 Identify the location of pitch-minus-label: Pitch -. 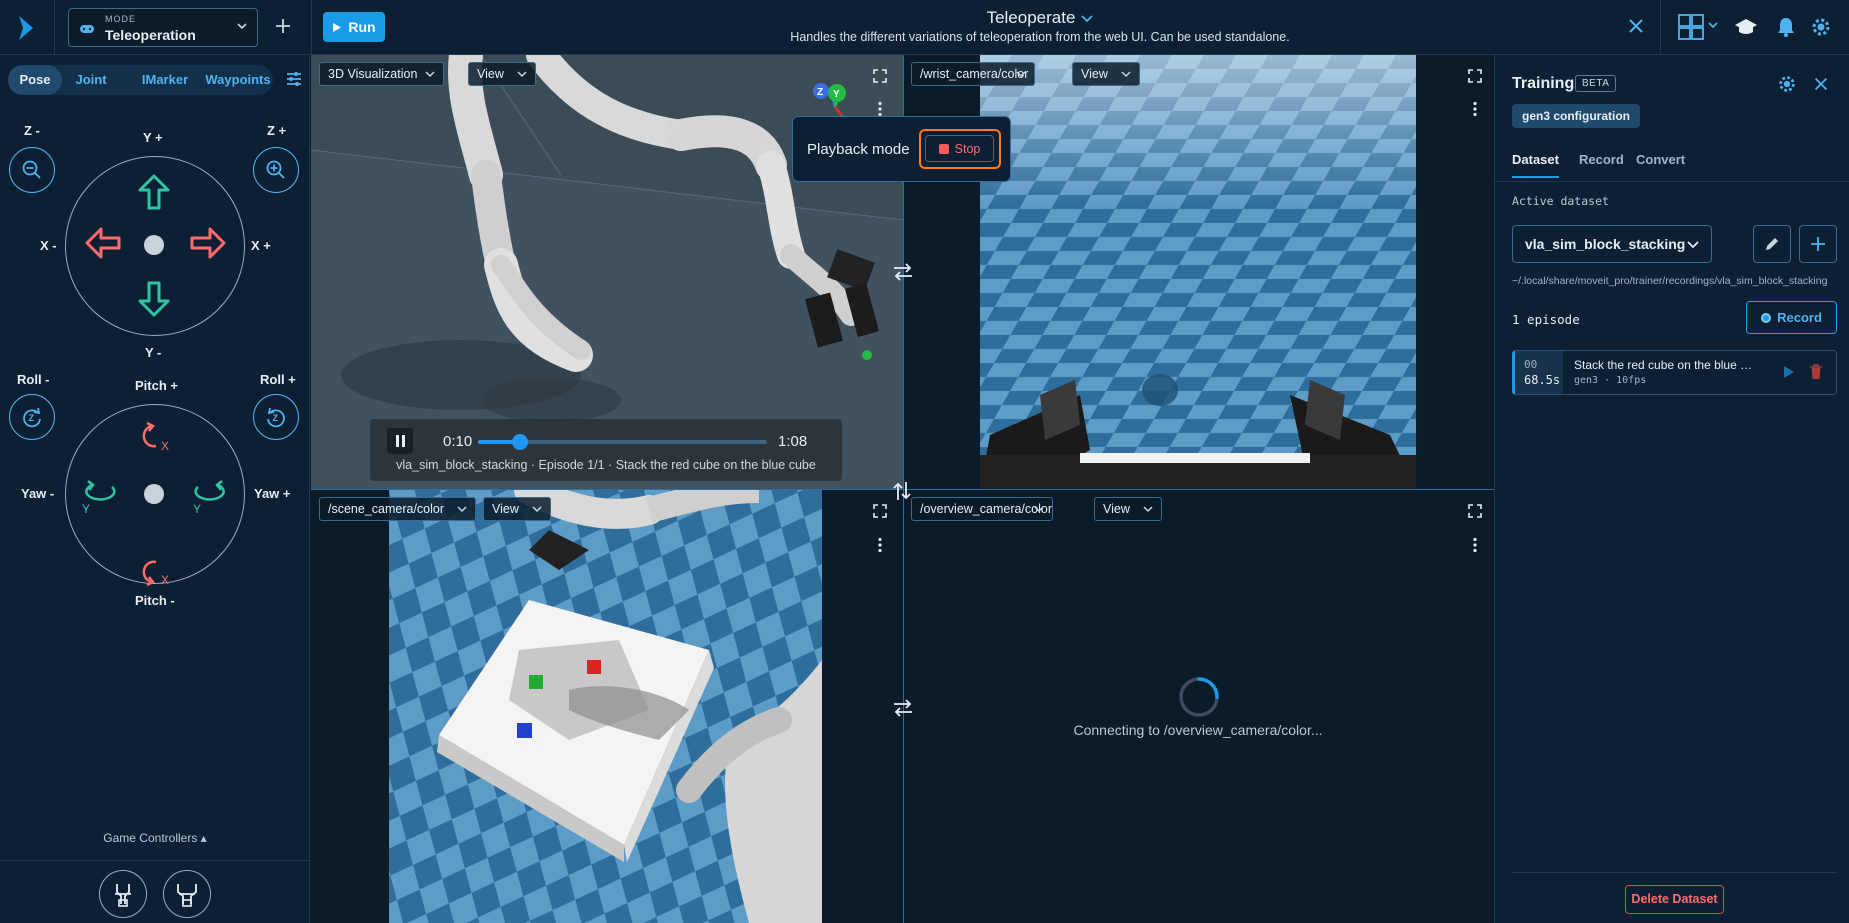
(155, 600).